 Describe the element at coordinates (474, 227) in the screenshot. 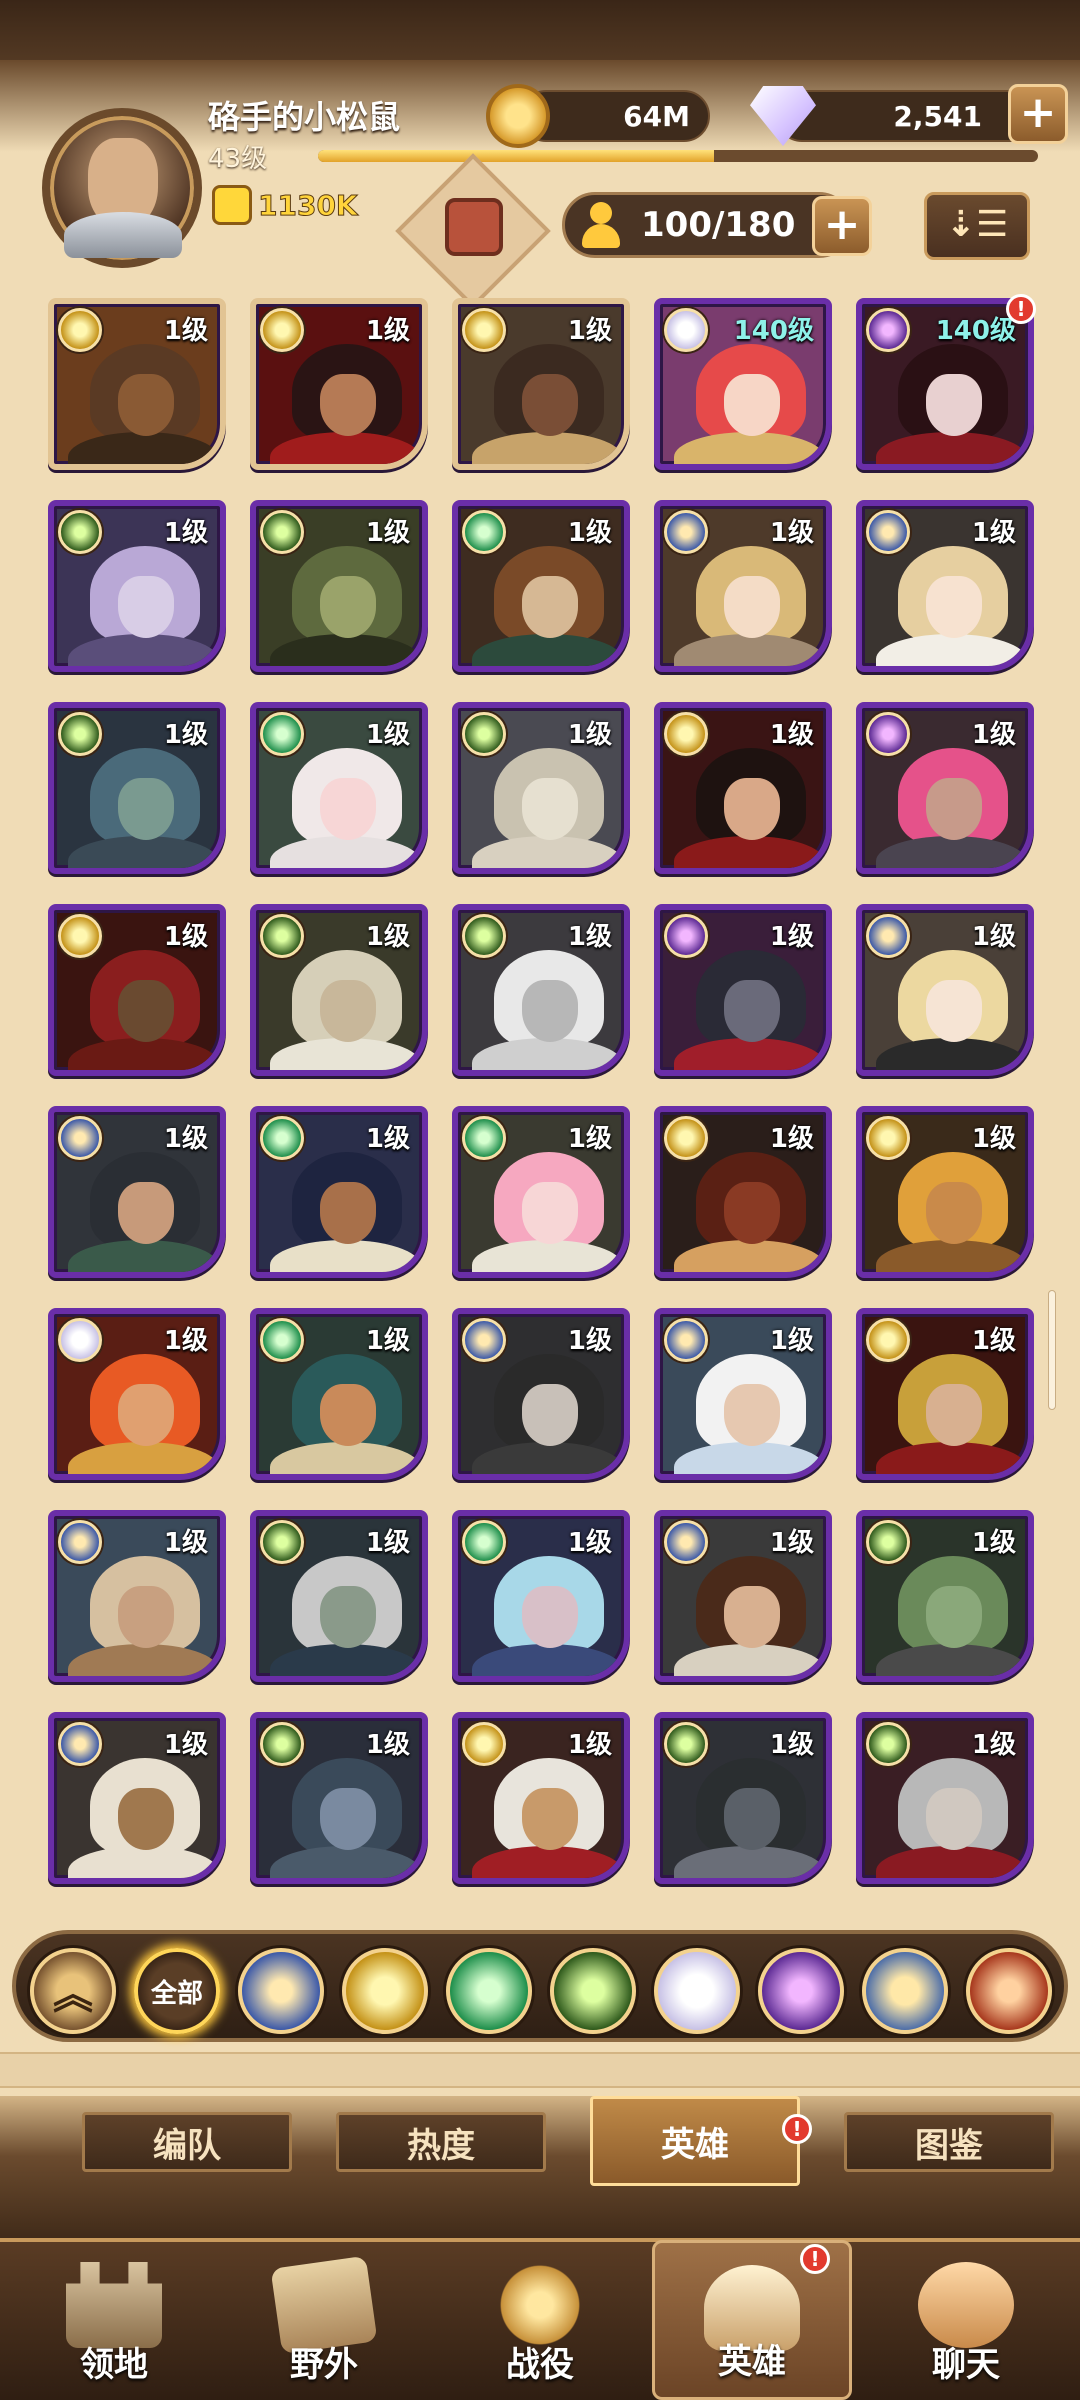

I see `guild-emblem-icon` at that location.